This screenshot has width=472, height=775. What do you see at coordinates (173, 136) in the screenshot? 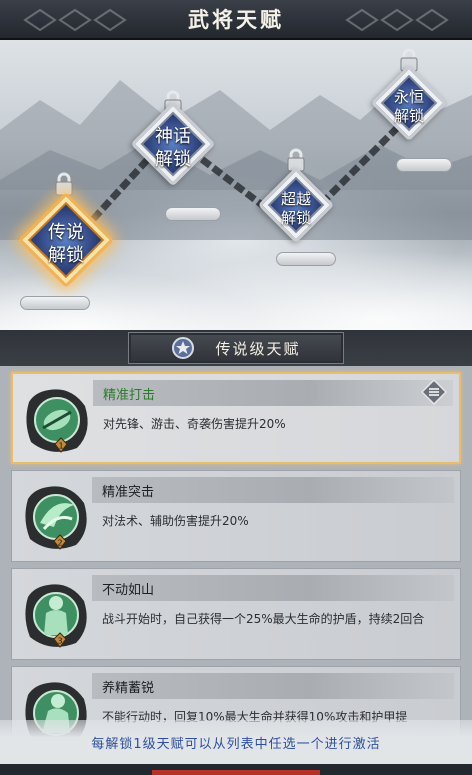
I see `node-name: 神话` at bounding box center [173, 136].